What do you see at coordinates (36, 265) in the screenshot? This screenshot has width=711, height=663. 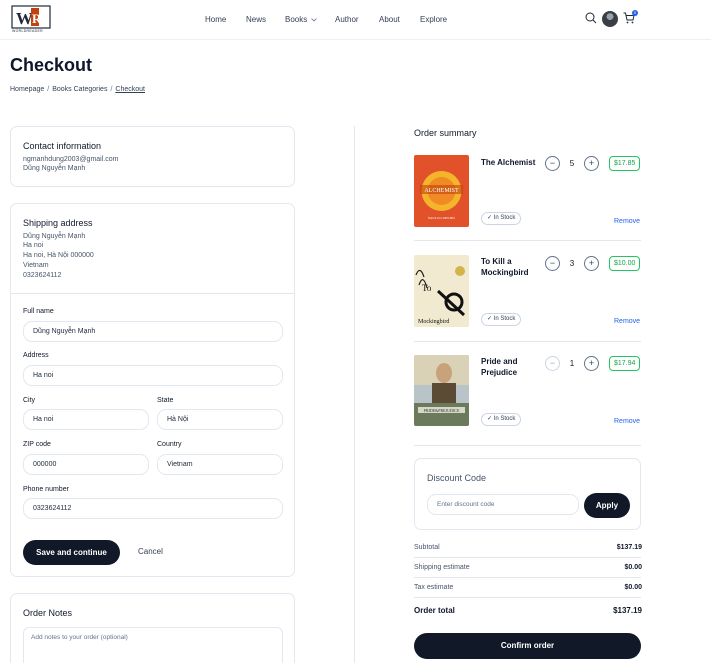 I see `shipping-line: Vietnam` at bounding box center [36, 265].